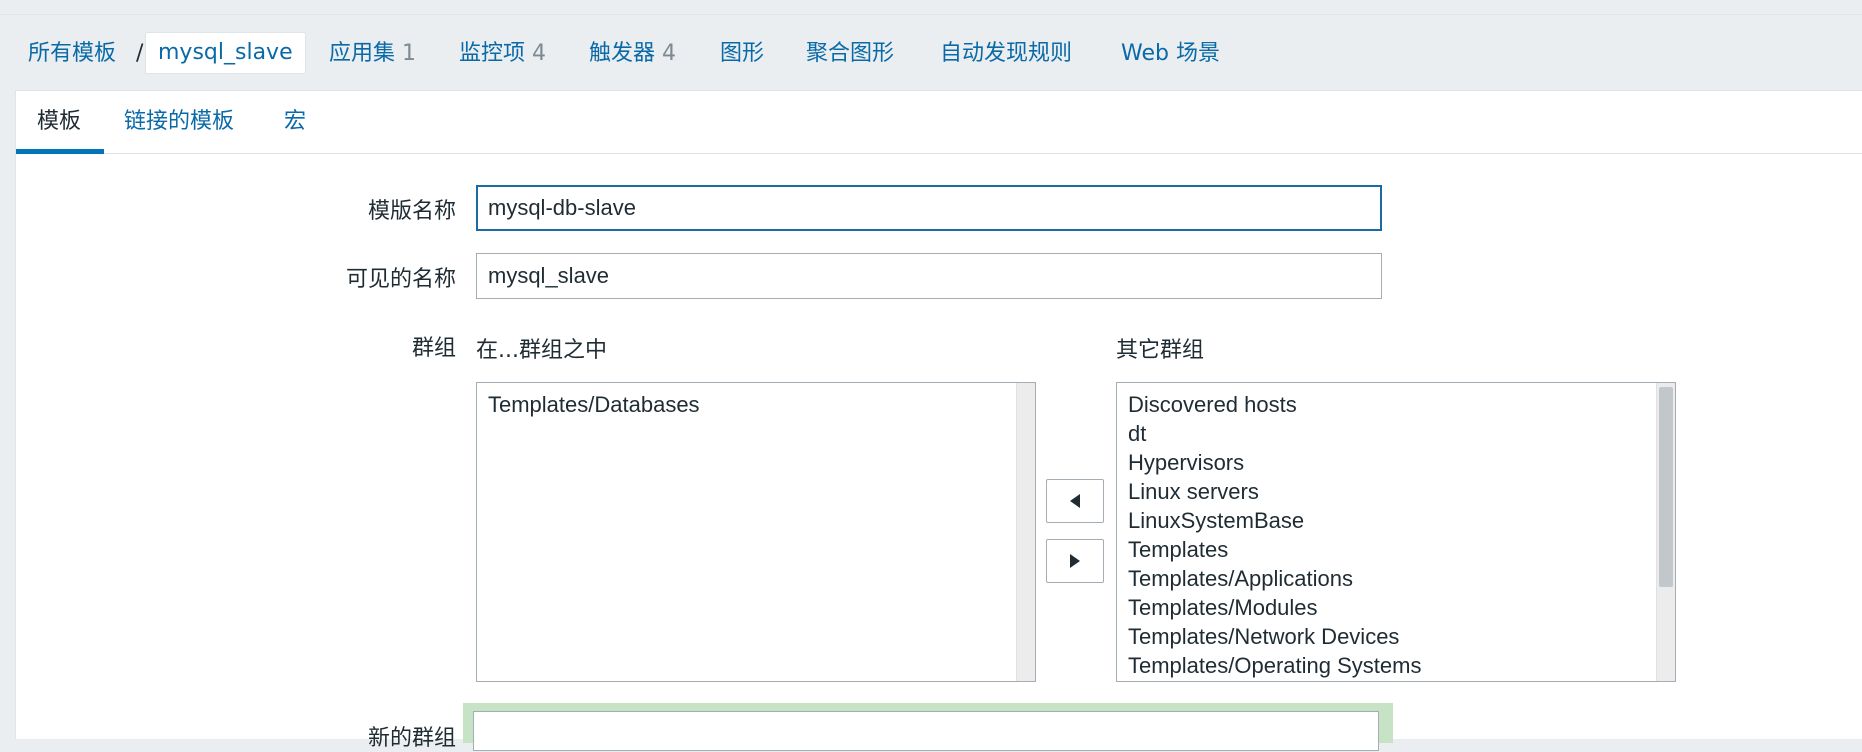  Describe the element at coordinates (1396, 433) in the screenshot. I see `other-groups-option: dt` at that location.